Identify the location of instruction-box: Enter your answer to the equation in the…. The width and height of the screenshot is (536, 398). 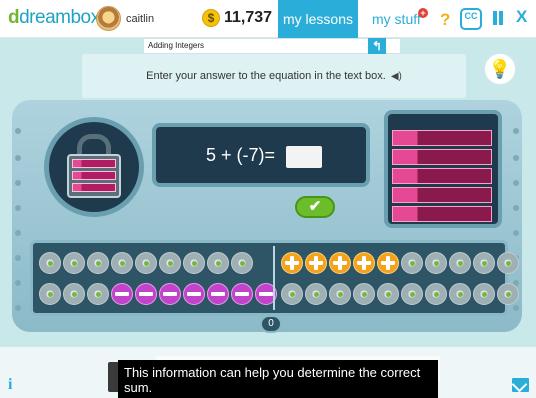
(274, 76).